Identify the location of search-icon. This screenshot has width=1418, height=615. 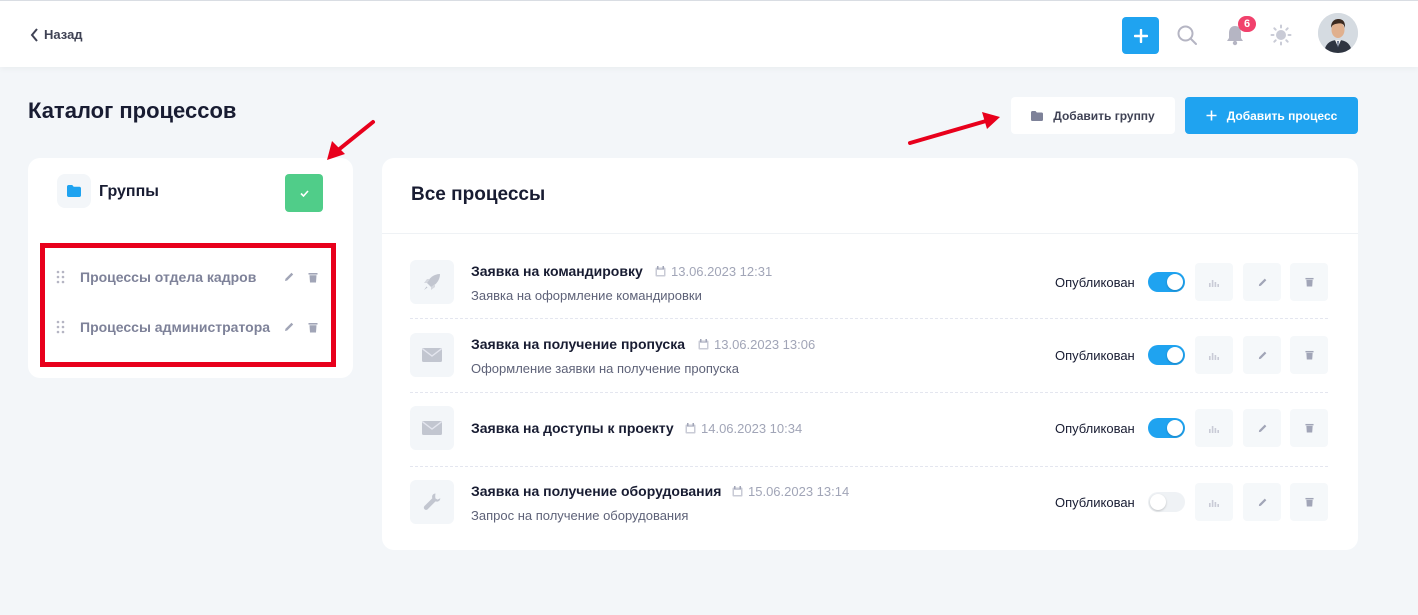
(1187, 35).